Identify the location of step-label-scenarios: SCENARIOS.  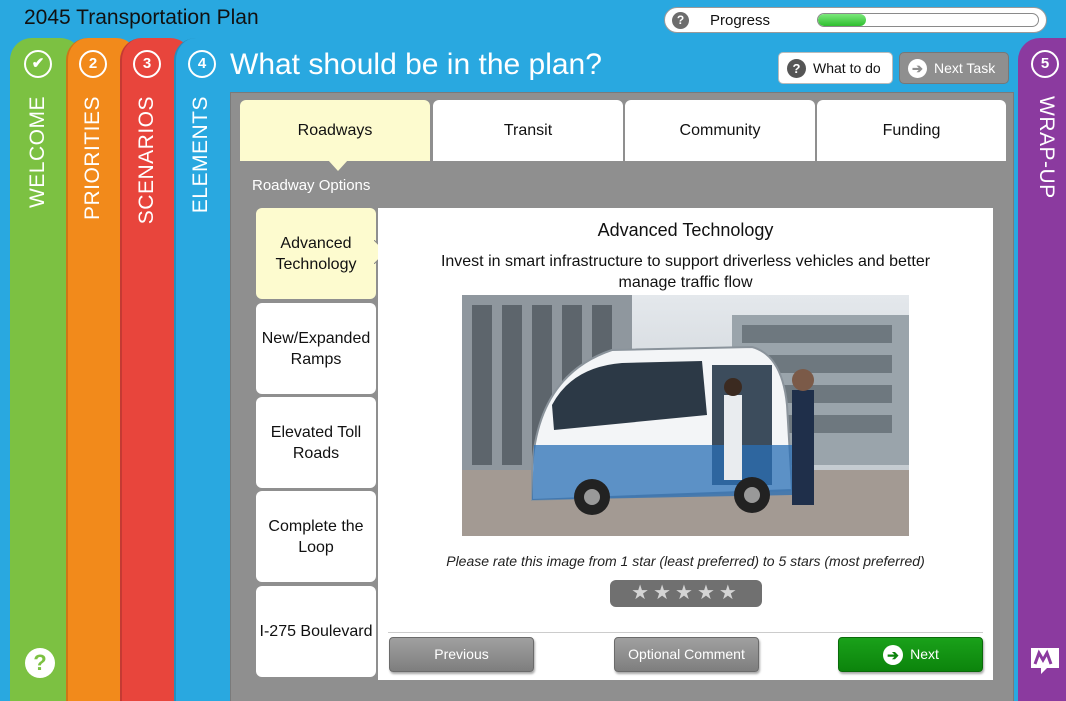
(146, 160).